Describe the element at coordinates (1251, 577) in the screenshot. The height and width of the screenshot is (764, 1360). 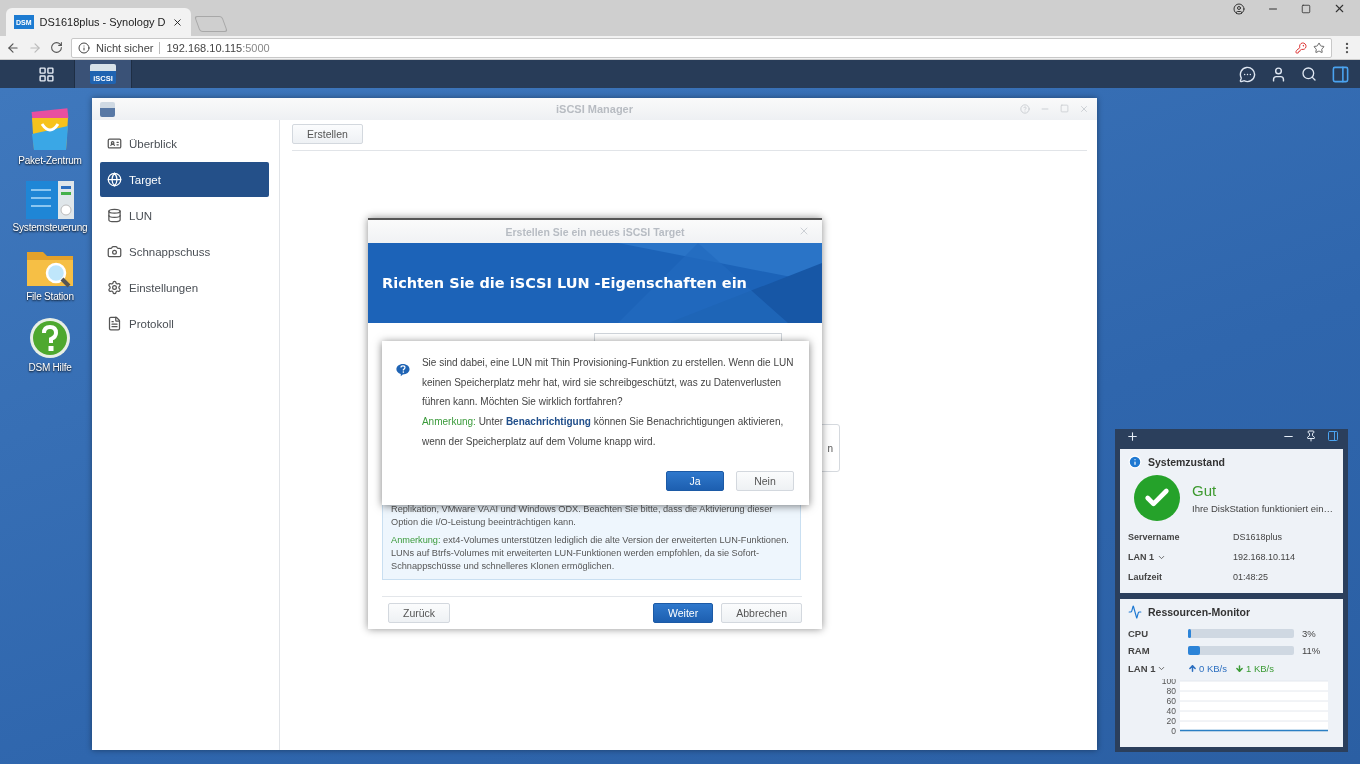
I see `row-value: 01:48:25` at that location.